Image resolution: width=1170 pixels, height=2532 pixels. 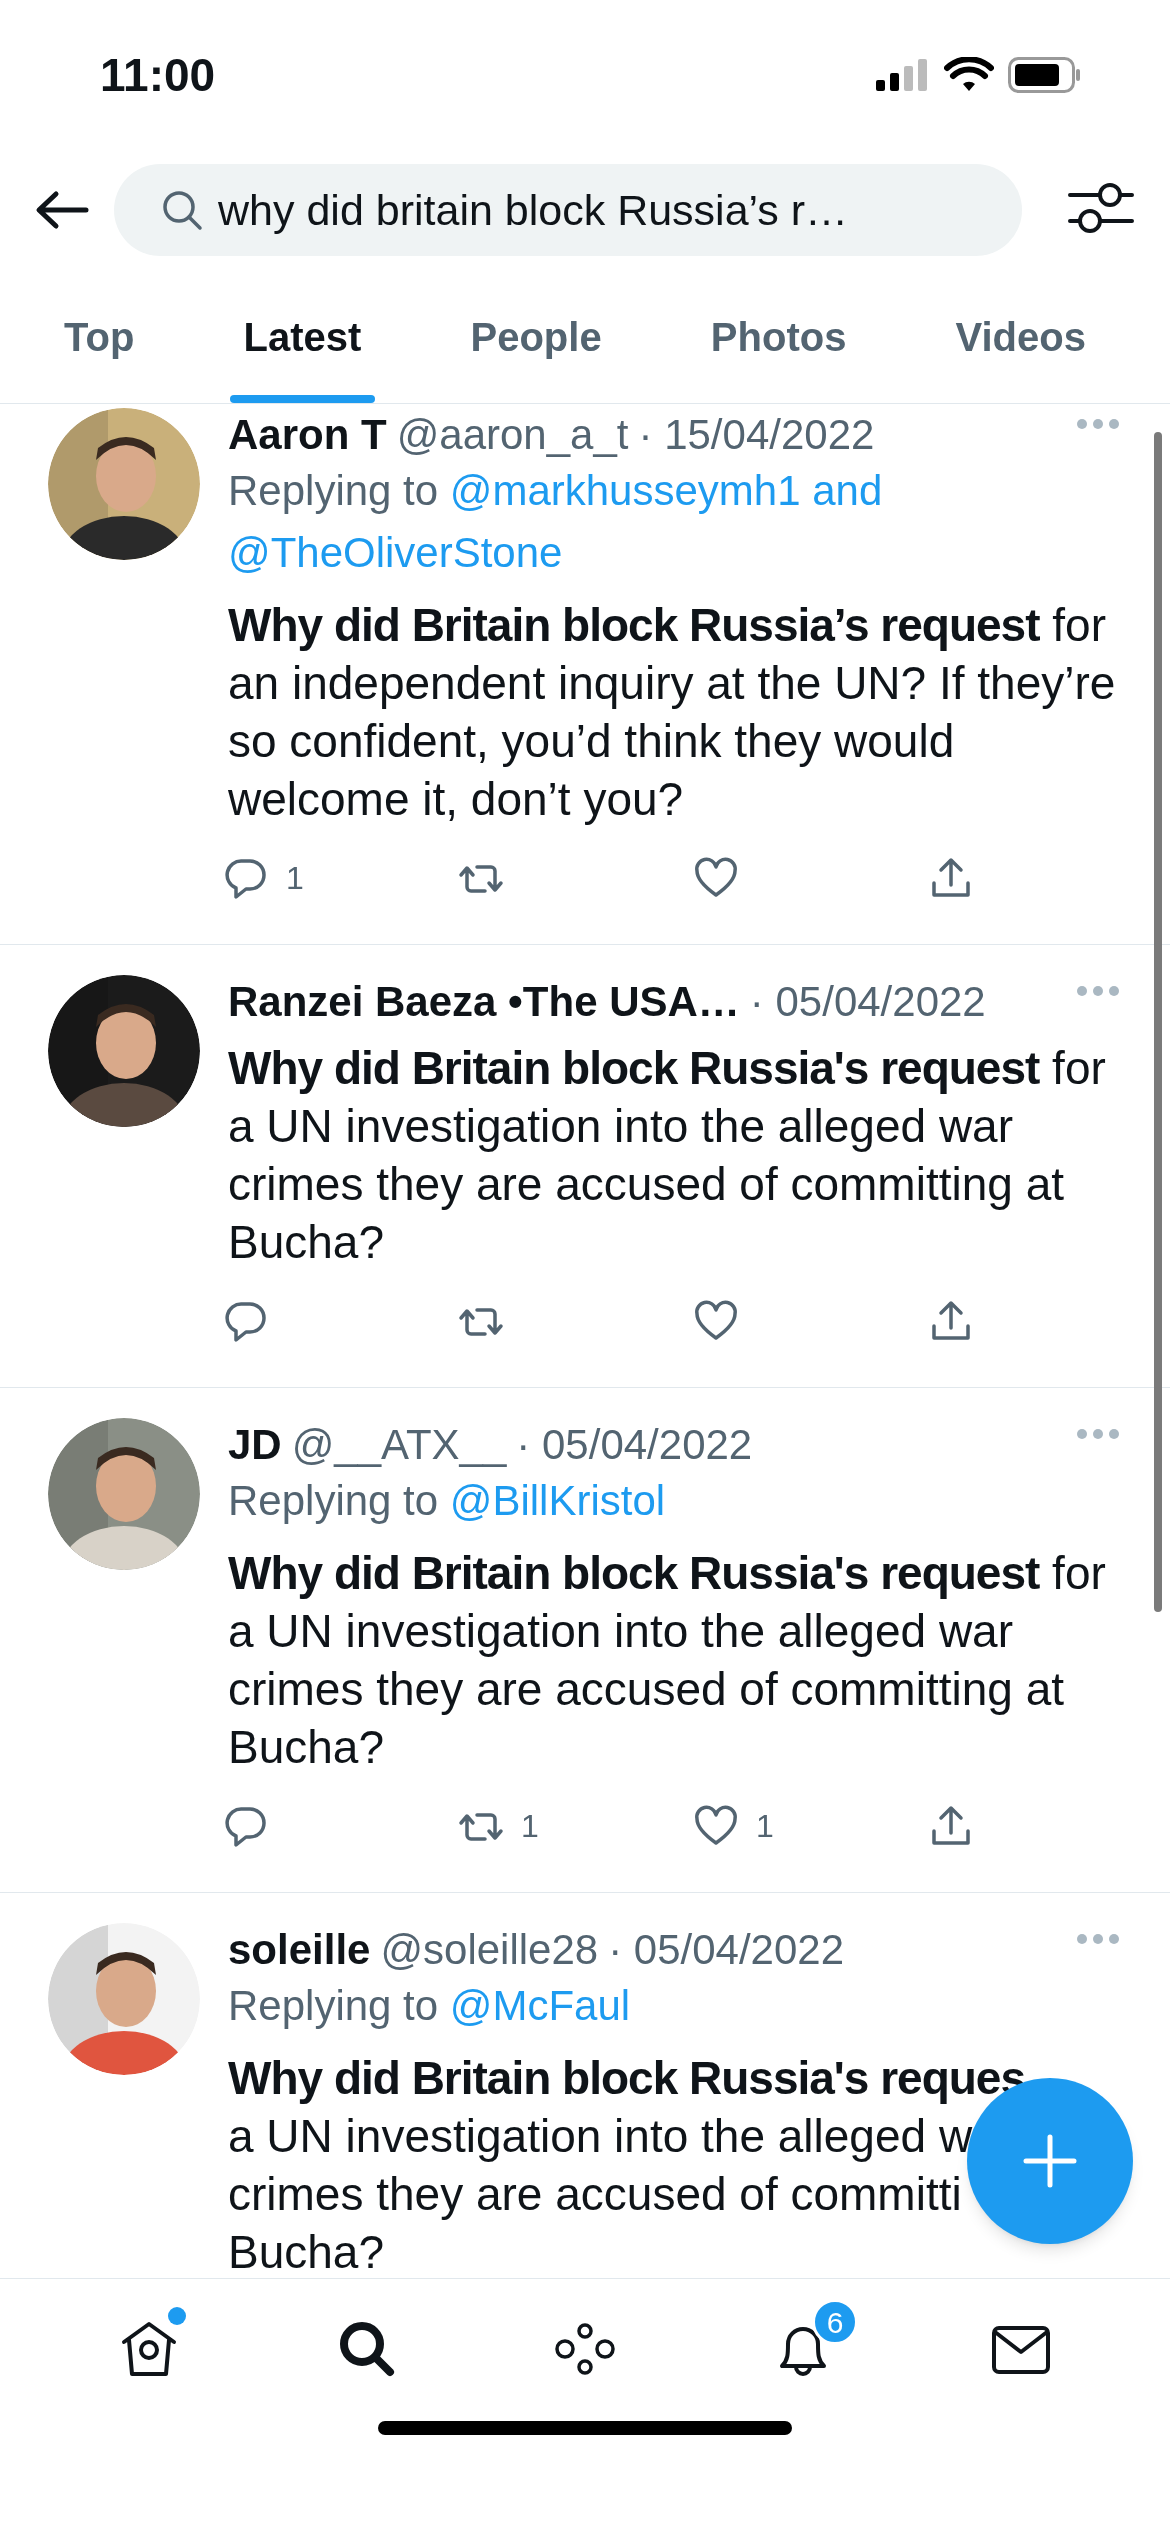 What do you see at coordinates (1050, 2161) in the screenshot?
I see `plus-icon` at bounding box center [1050, 2161].